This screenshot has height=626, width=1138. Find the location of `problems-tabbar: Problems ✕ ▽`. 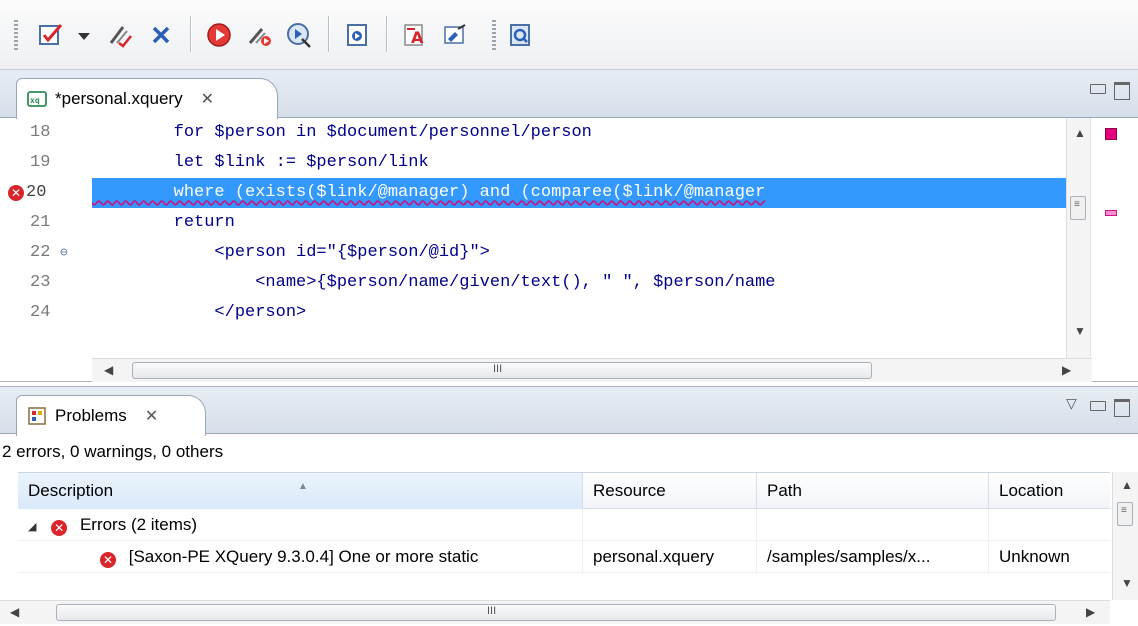

problems-tabbar: Problems ✕ ▽ is located at coordinates (569, 411).